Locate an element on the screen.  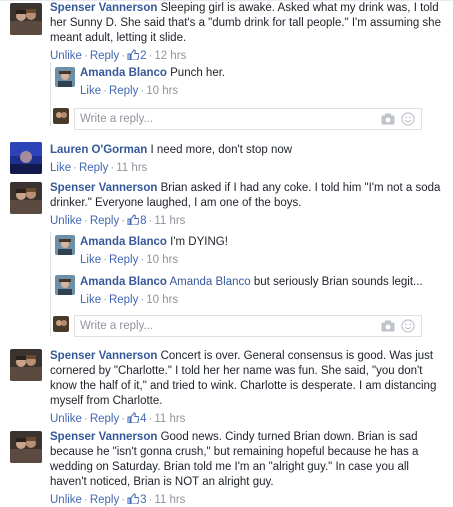
like-count: 3 is located at coordinates (136, 499).